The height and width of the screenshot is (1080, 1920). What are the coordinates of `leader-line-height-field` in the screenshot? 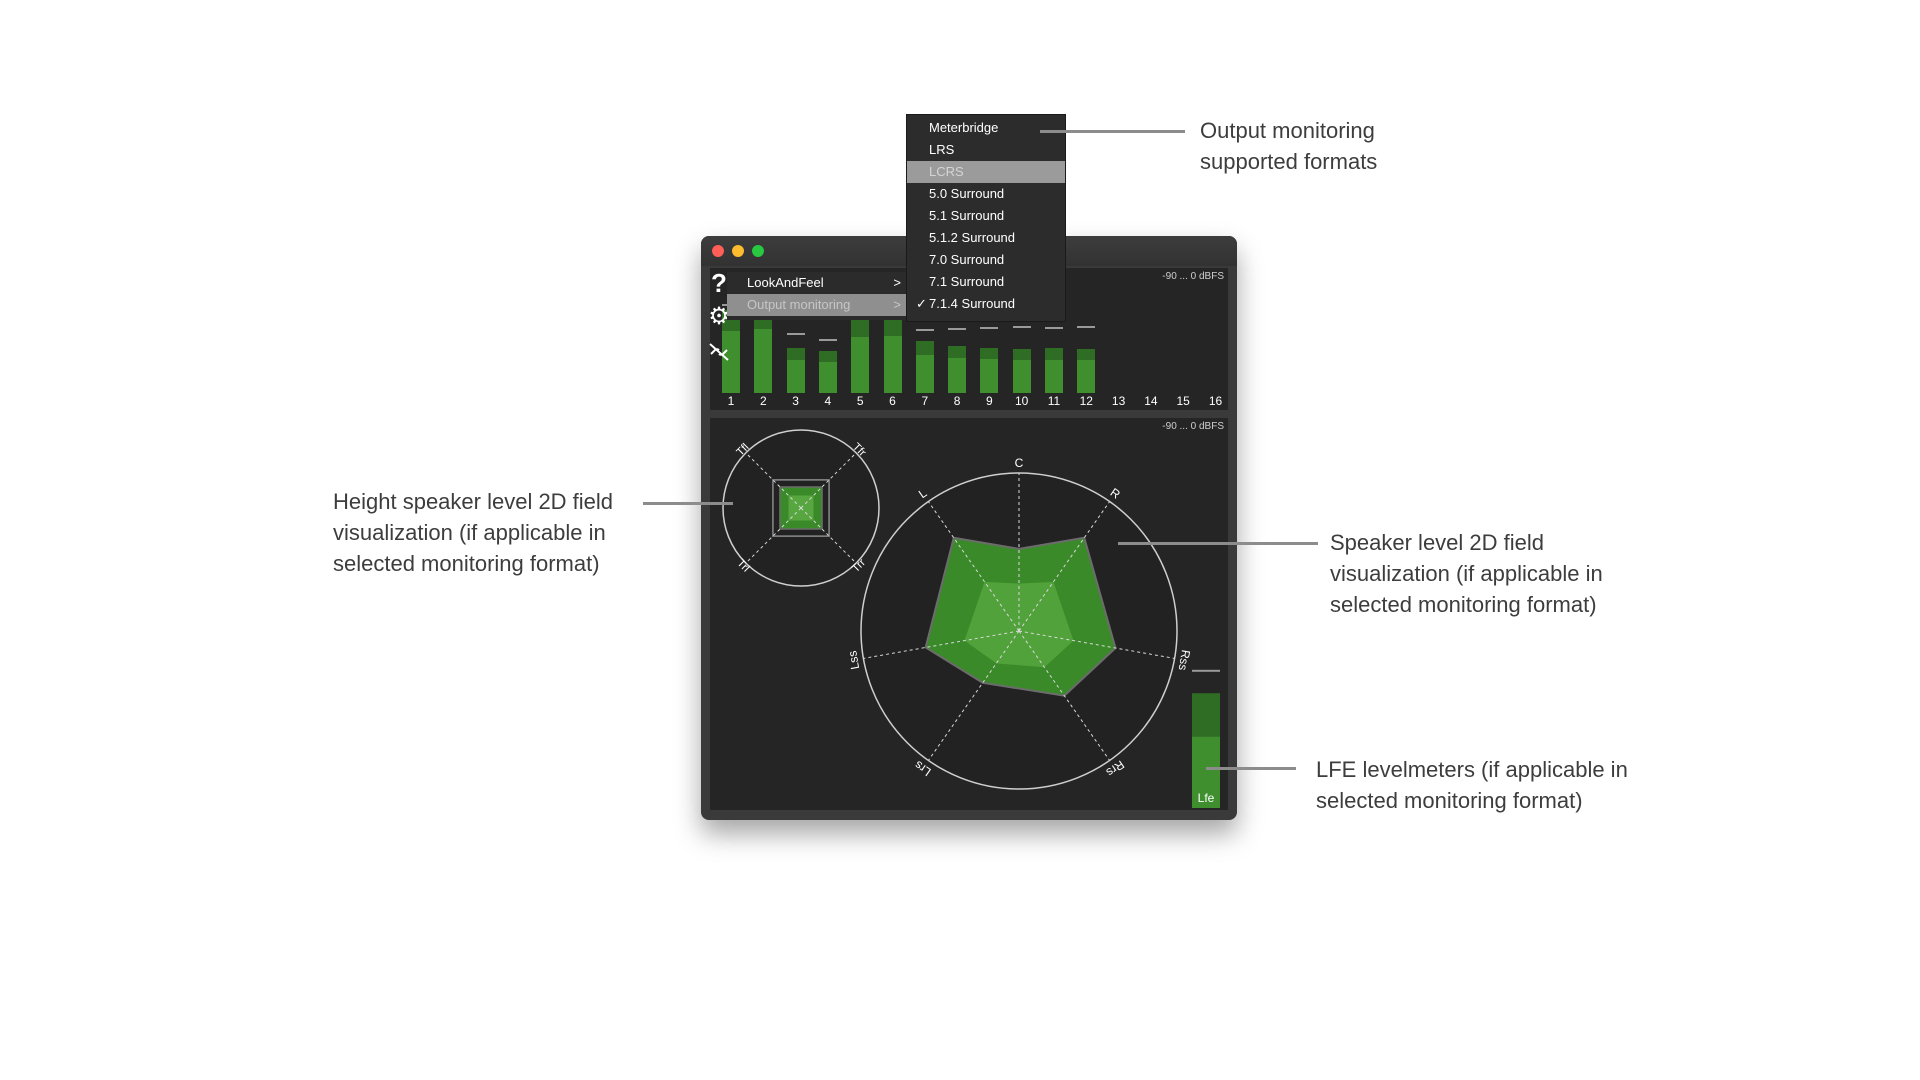 It's located at (688, 503).